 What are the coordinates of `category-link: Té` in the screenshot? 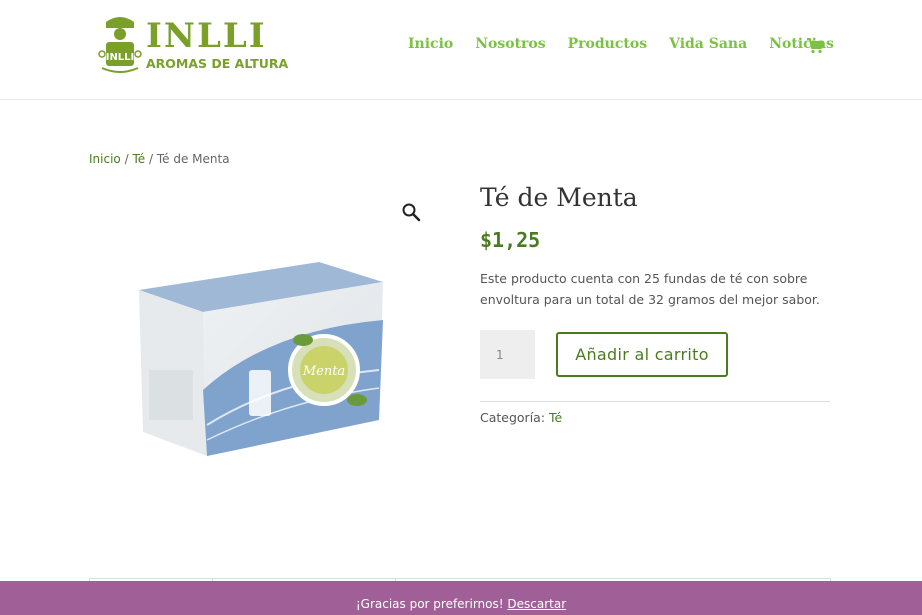 It's located at (555, 417).